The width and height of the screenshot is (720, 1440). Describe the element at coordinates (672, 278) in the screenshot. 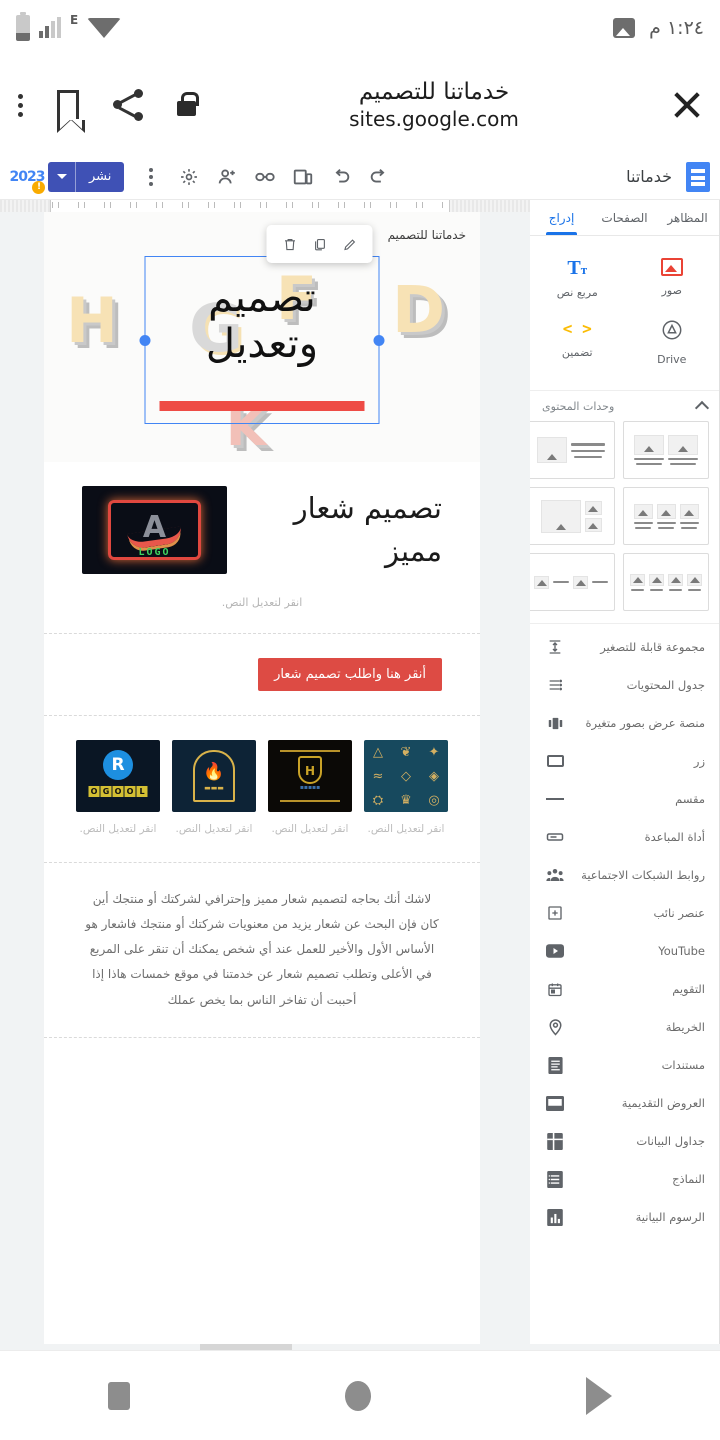

I see `insert-item-images: صور` at that location.